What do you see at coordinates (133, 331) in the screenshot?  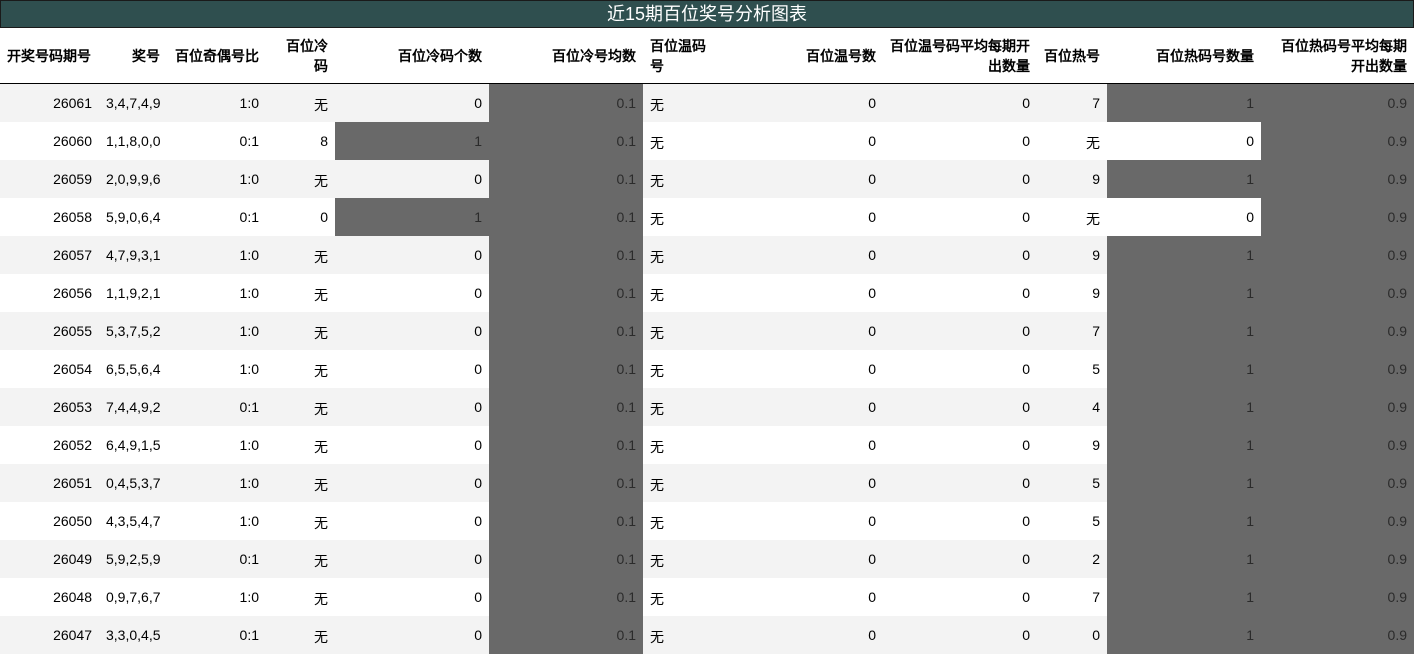 I see `cell-numbers: 5,3,7,5,2` at bounding box center [133, 331].